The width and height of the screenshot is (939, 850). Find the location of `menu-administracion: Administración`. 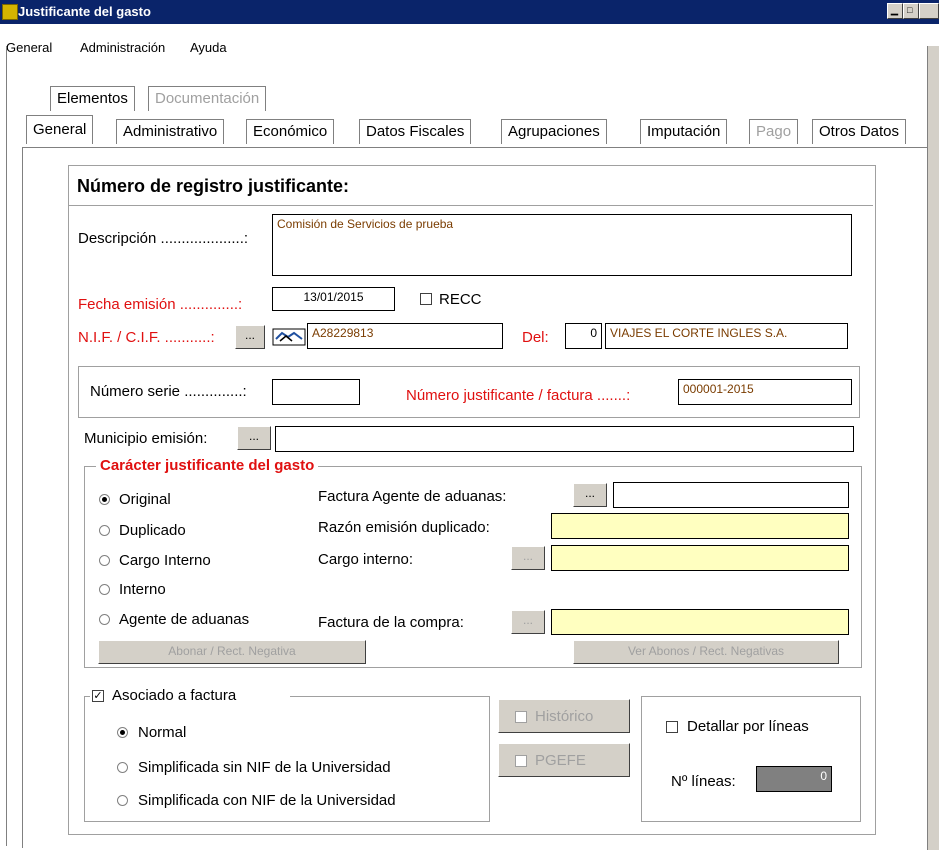

menu-administracion: Administración is located at coordinates (122, 47).